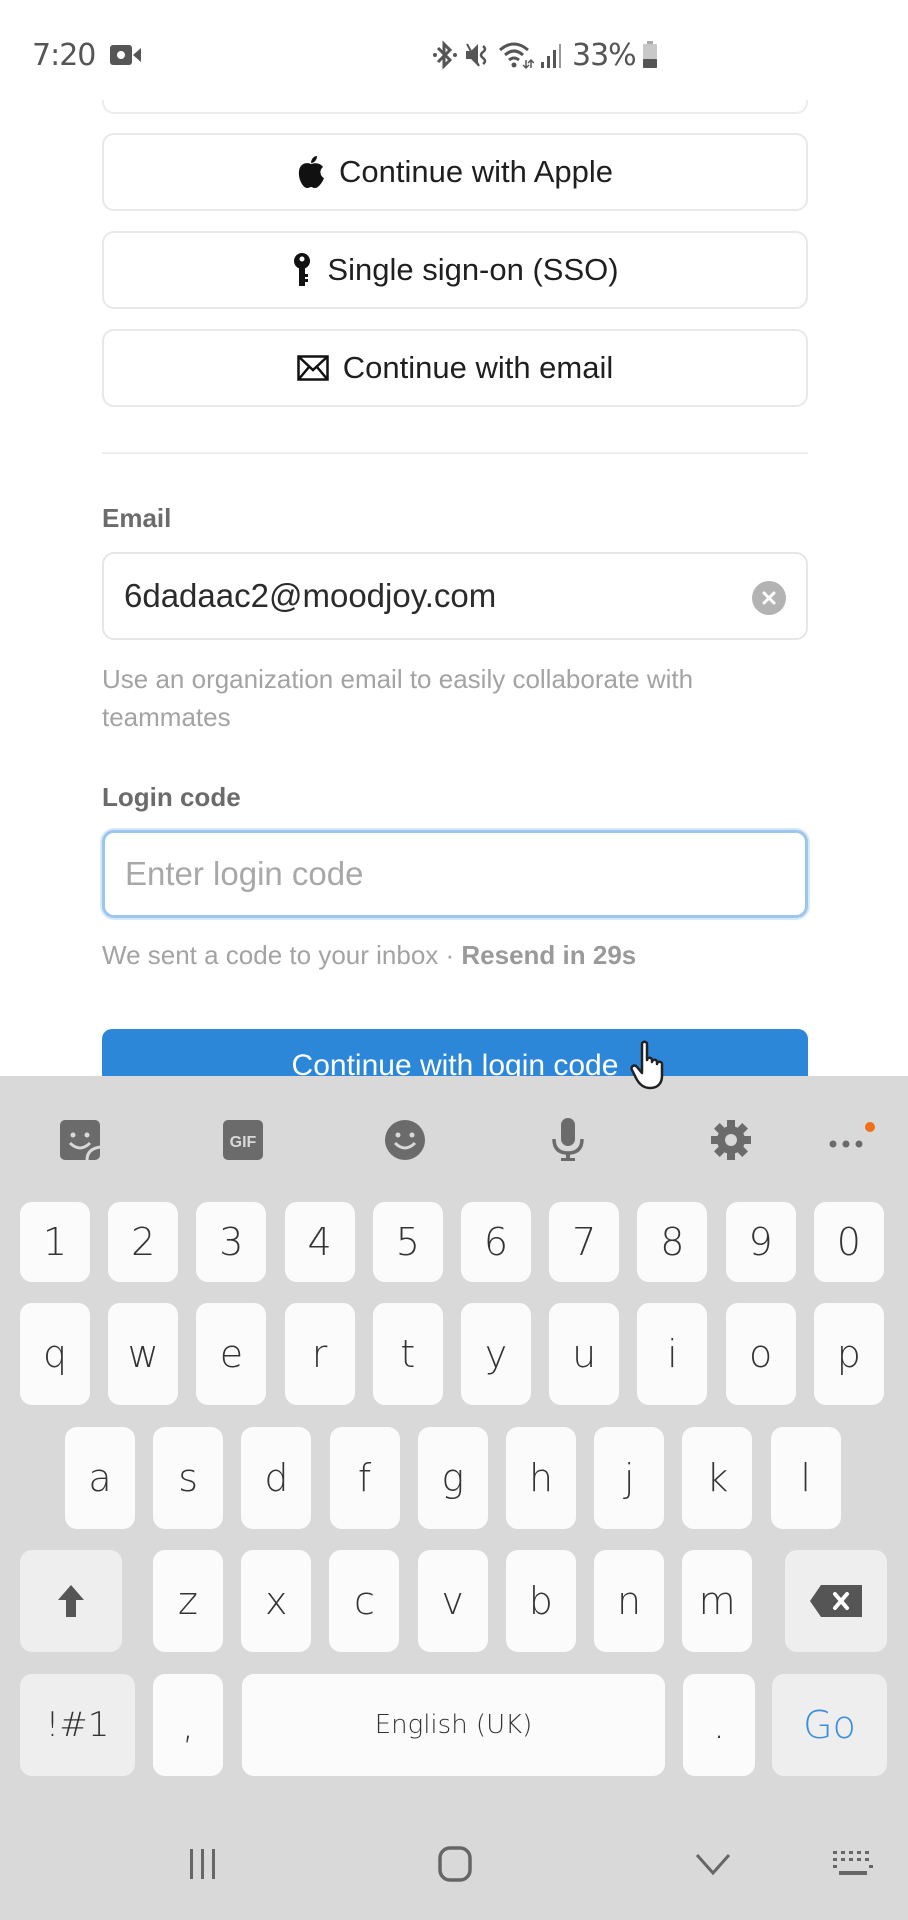 This screenshot has width=908, height=1920. What do you see at coordinates (717, 1601) in the screenshot?
I see `letter-key-m: m` at bounding box center [717, 1601].